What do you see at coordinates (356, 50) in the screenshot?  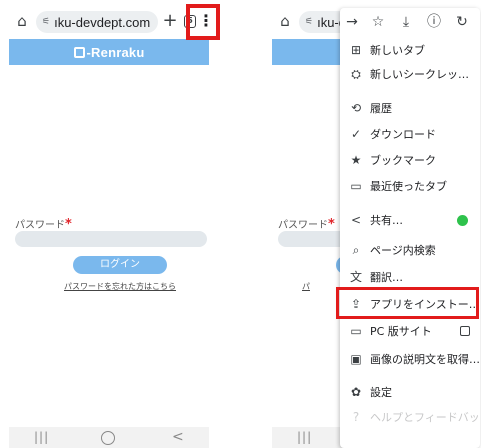 I see `new-tab-icon: ⊞` at bounding box center [356, 50].